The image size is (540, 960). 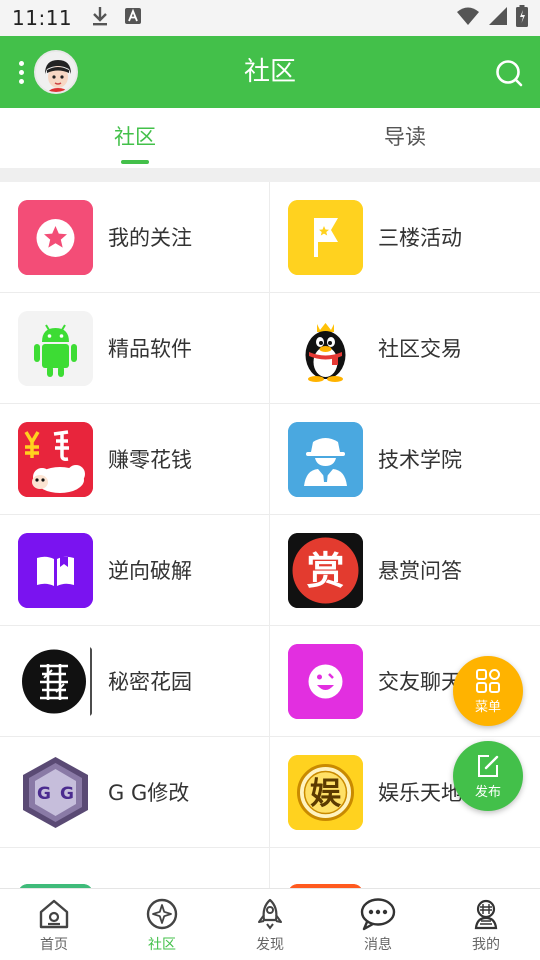 I want to click on grid-item-label: 娱乐天地, so click(x=420, y=793).